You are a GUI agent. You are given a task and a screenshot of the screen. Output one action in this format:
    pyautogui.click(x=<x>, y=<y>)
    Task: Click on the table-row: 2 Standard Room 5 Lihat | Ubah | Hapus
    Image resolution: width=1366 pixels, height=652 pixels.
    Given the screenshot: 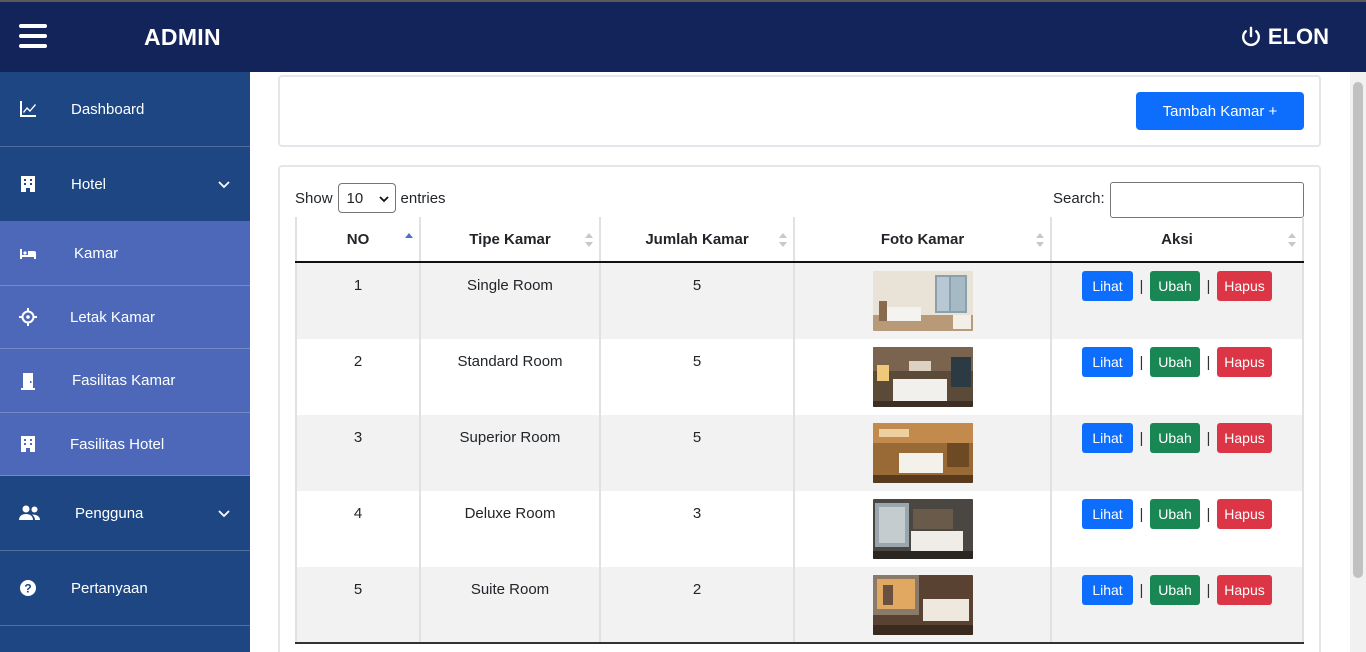 What is the action you would take?
    pyautogui.click(x=799, y=377)
    